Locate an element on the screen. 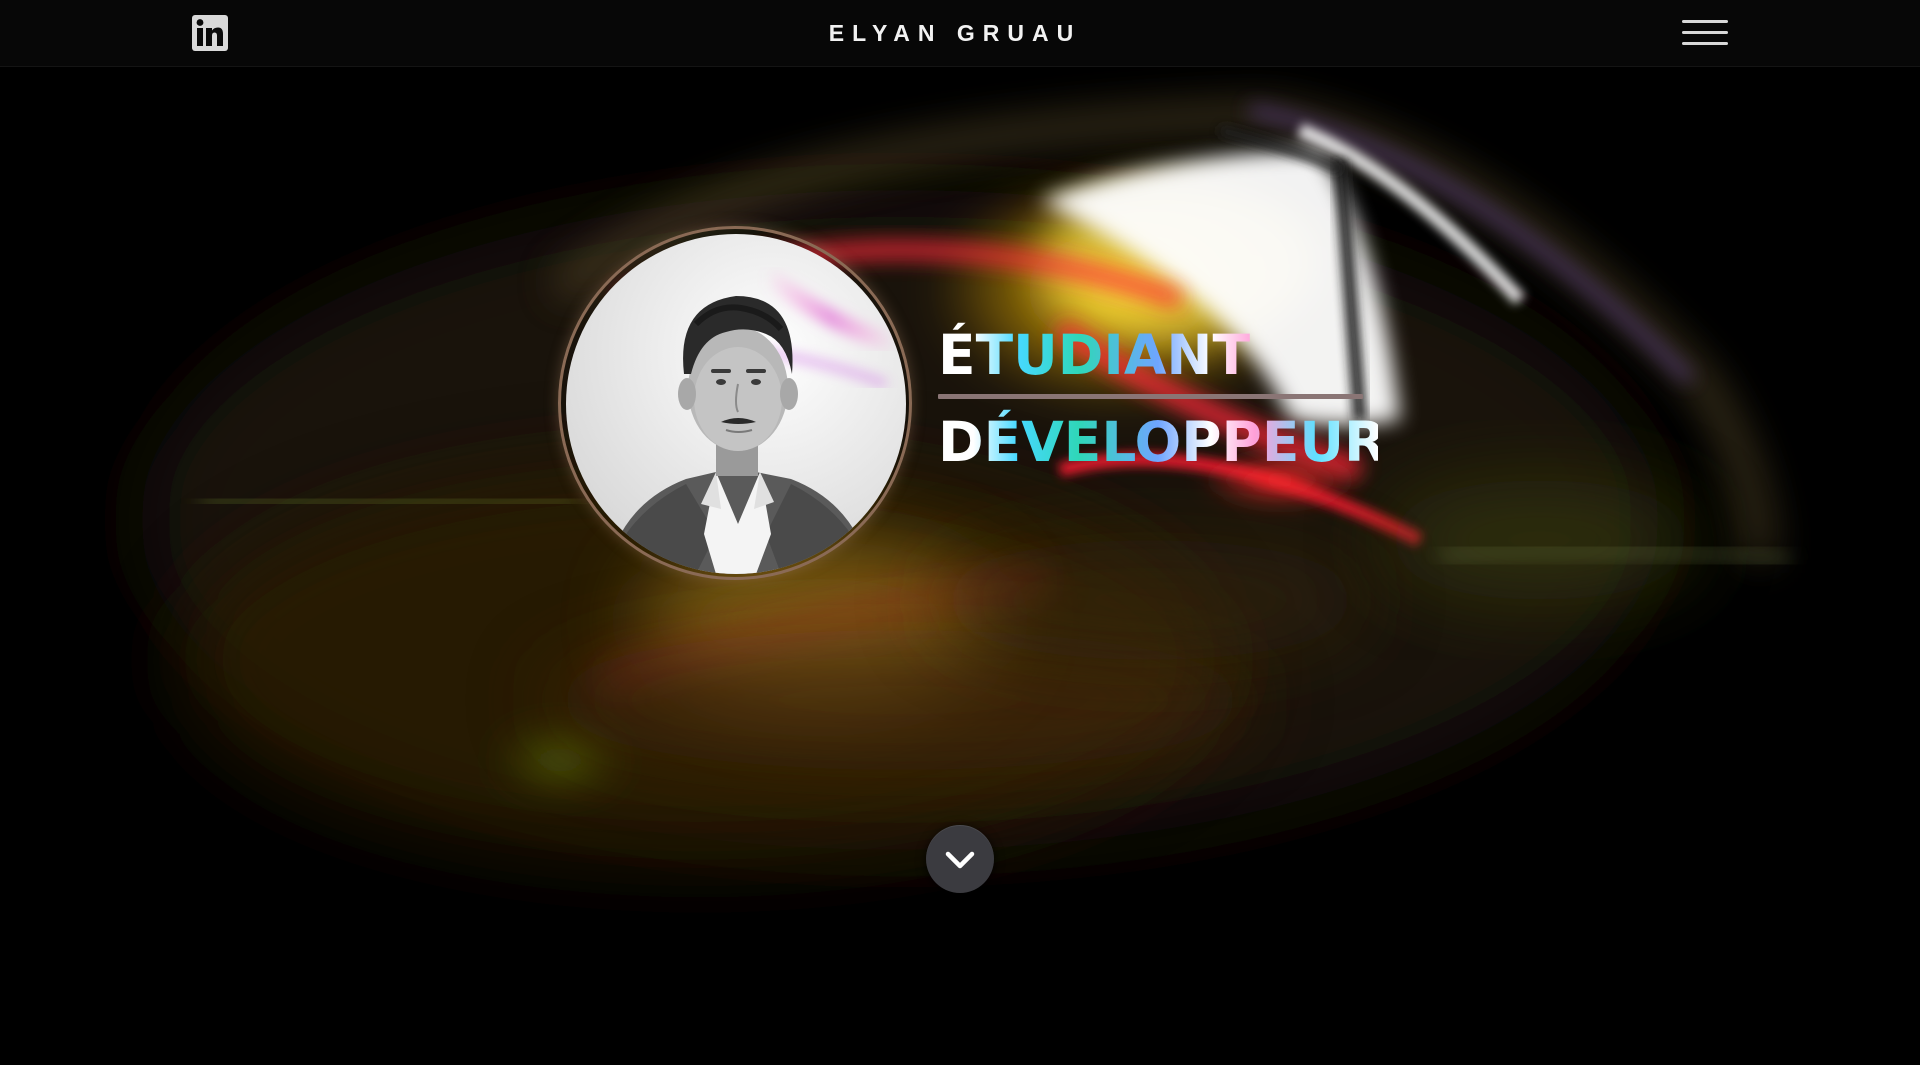  site-title: ELYAN GRUAU is located at coordinates (955, 33).